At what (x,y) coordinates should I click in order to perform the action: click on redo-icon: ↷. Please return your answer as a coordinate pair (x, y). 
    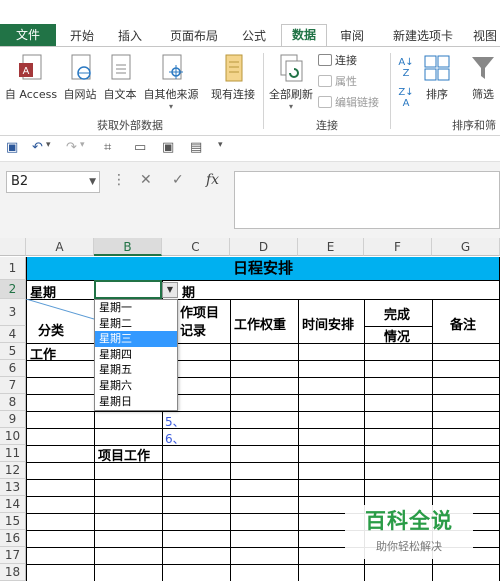
    Looking at the image, I should click on (71, 147).